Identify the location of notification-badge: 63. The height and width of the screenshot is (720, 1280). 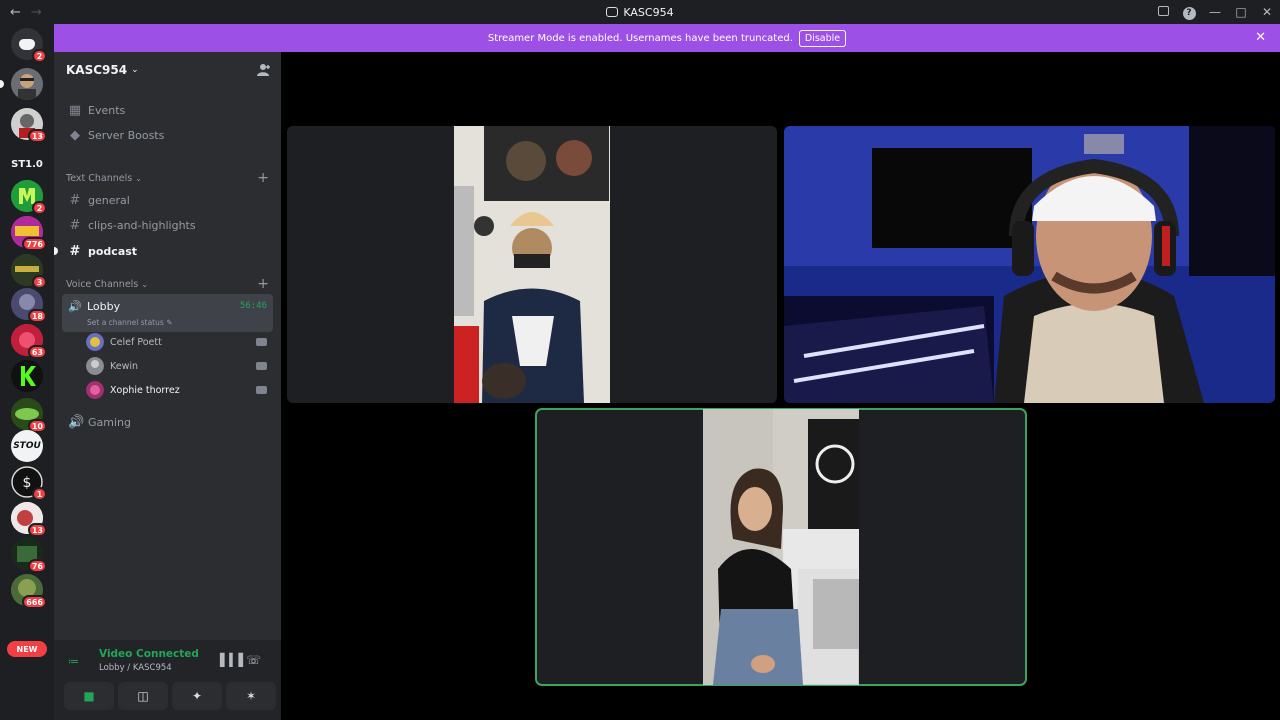
(37, 352).